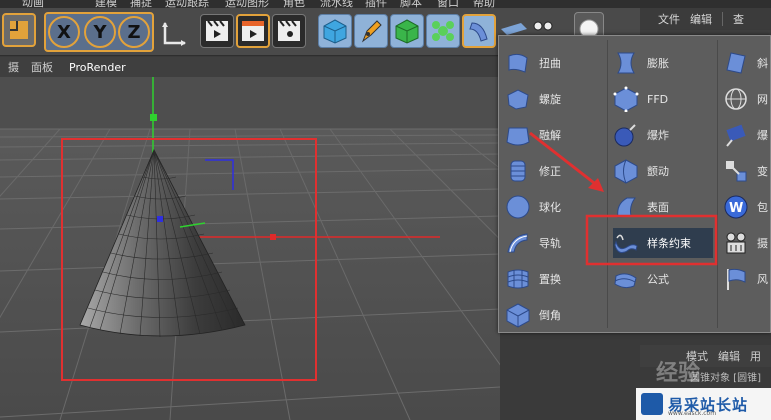 This screenshot has height=420, width=771. What do you see at coordinates (703, 404) in the screenshot?
I see `watermark-logo: 易采站长站 www.easck.com` at bounding box center [703, 404].